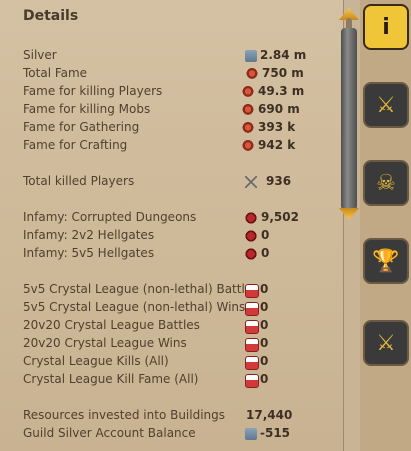 This screenshot has width=411, height=451. Describe the element at coordinates (277, 145) in the screenshot. I see `stat-value: 942 k` at that location.